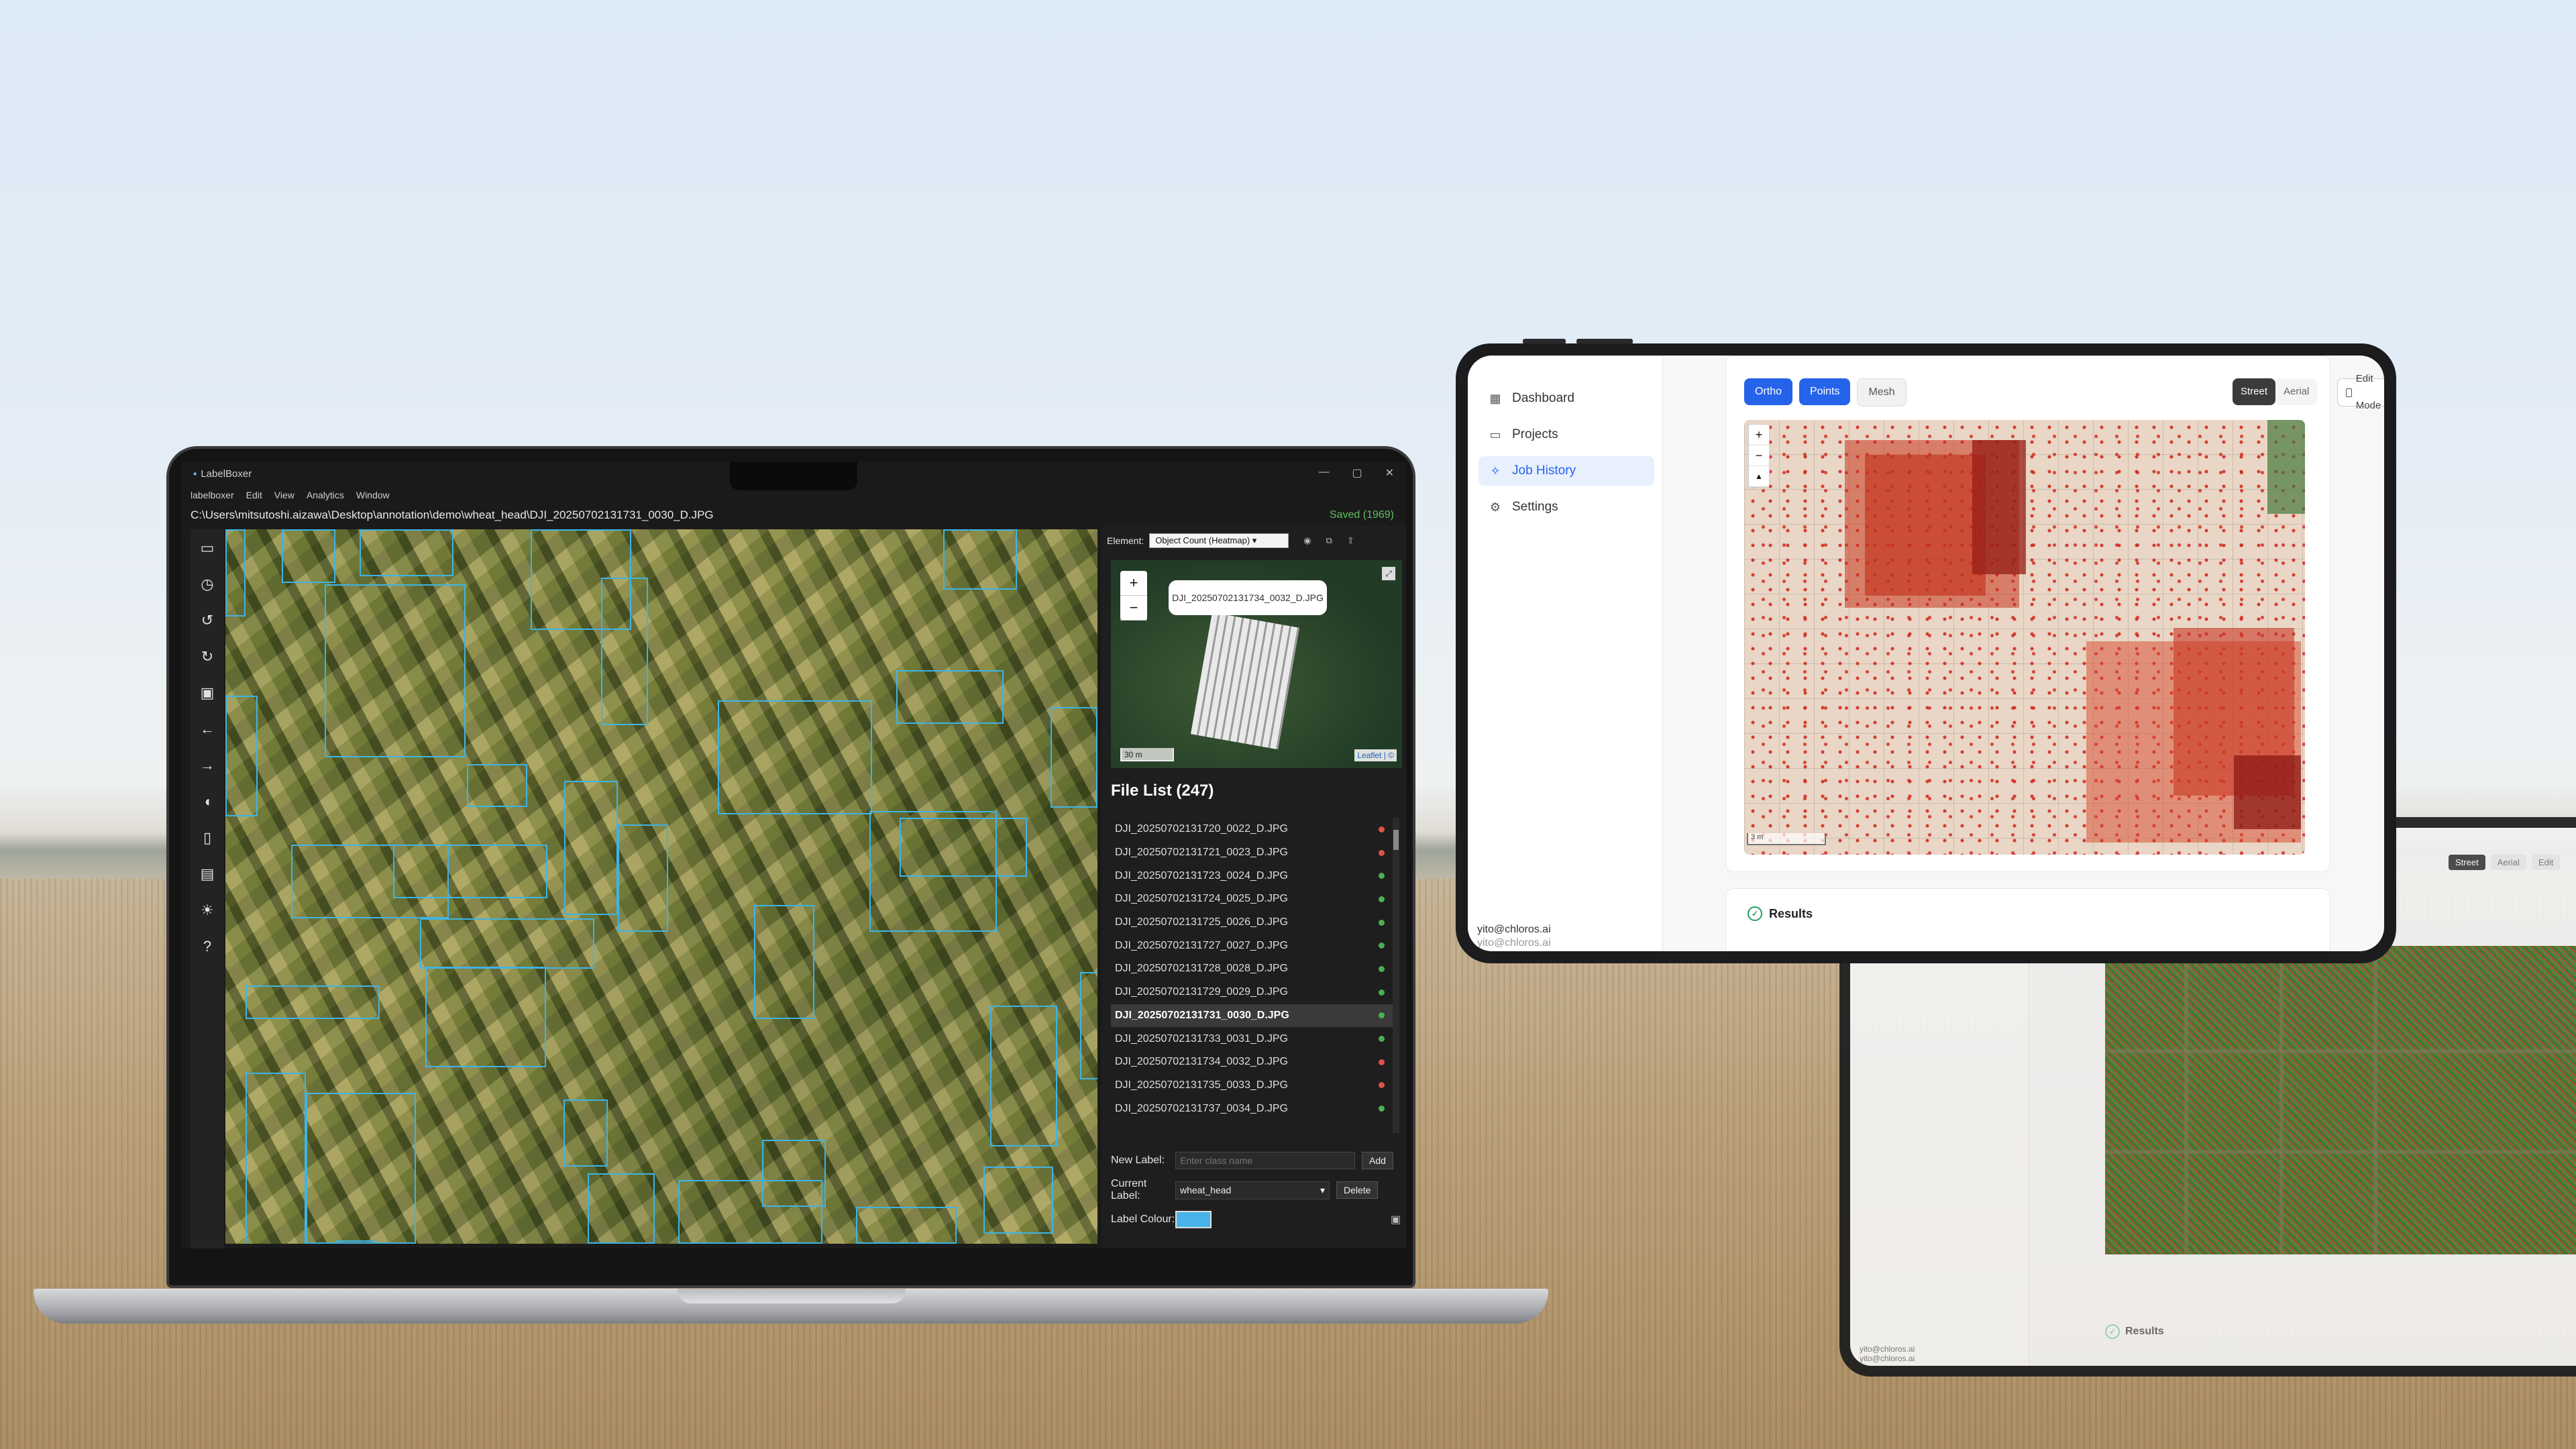  Describe the element at coordinates (1566, 398) in the screenshot. I see `nav-dashboard: ▦ Dashboard` at that location.